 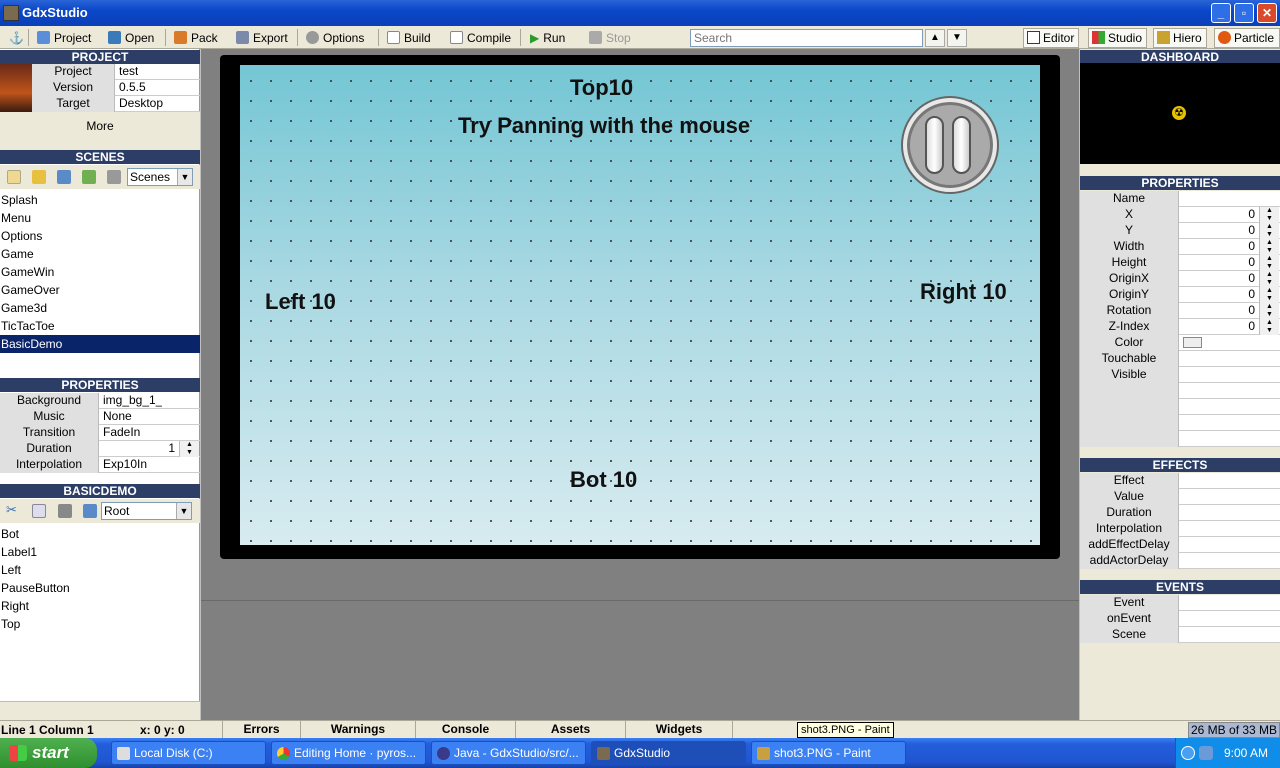 I want to click on start-button: start, so click(x=48, y=753).